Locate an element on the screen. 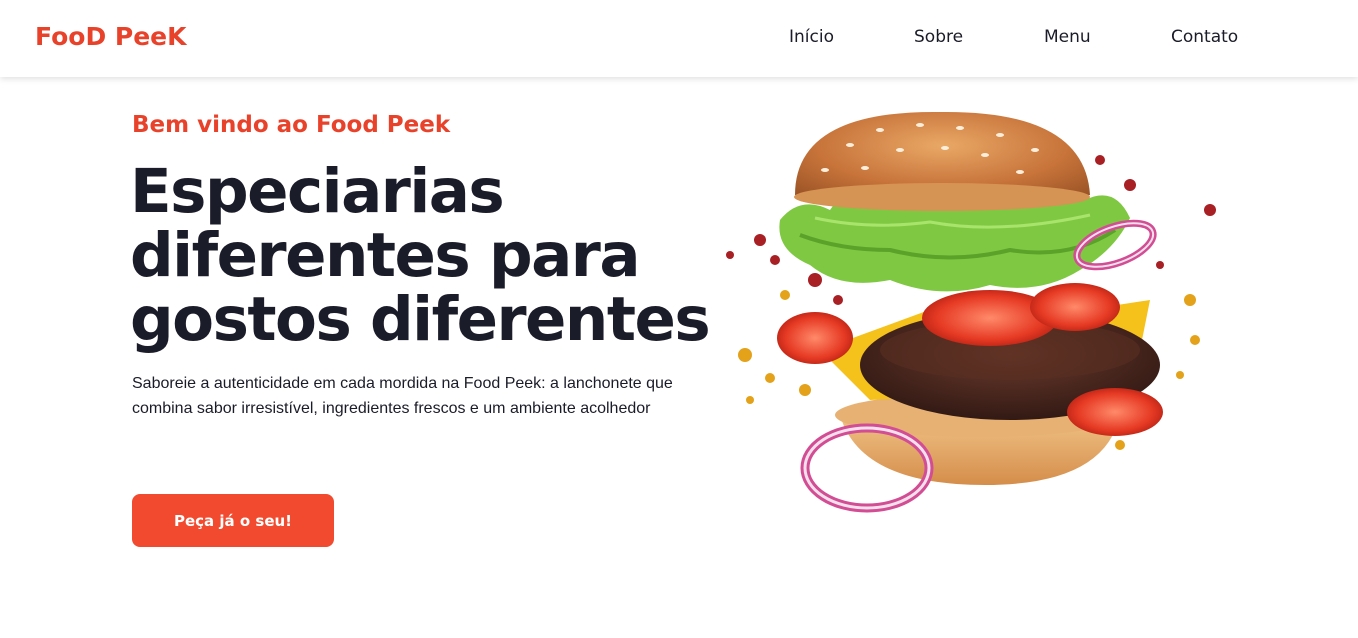 The height and width of the screenshot is (638, 1358). headline-line: gostos diferentes is located at coordinates (420, 319).